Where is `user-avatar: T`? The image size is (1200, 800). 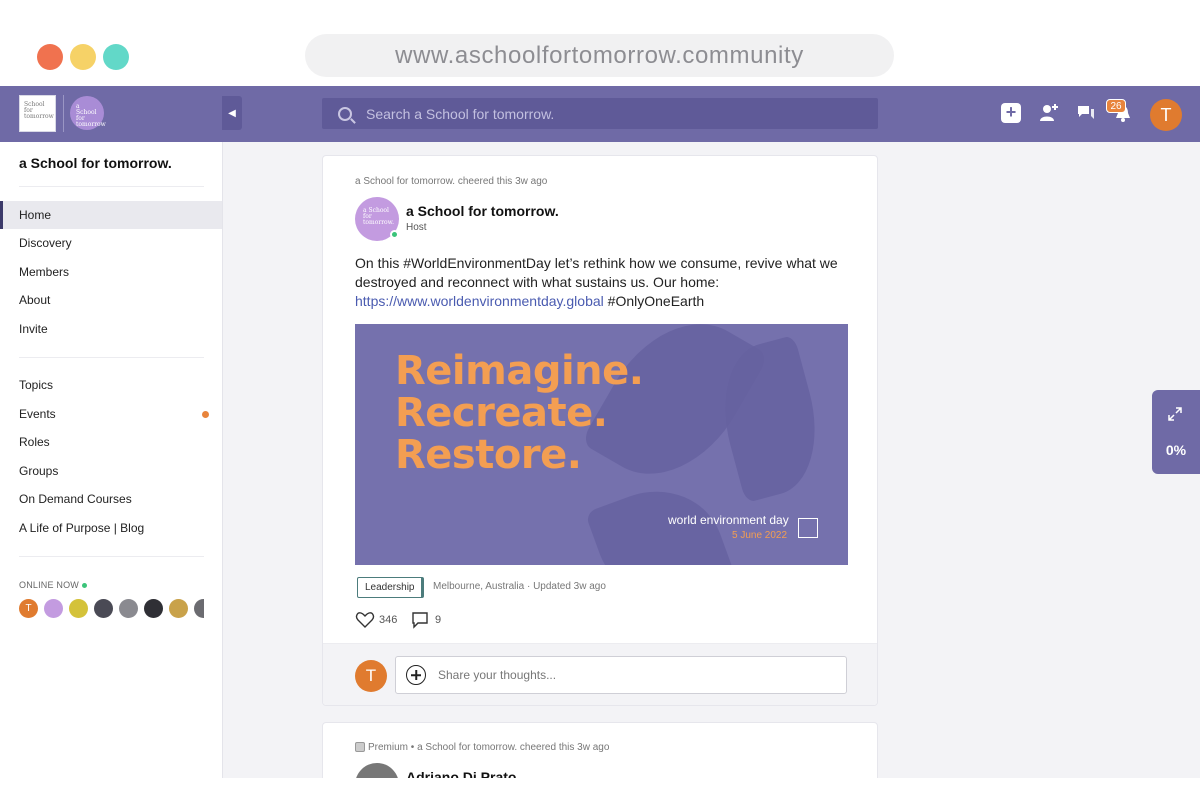
user-avatar: T is located at coordinates (1166, 115).